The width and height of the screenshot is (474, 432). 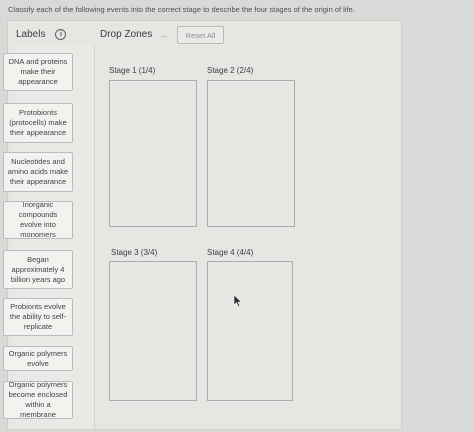 I want to click on labels-header: Labels i, so click(x=41, y=34).